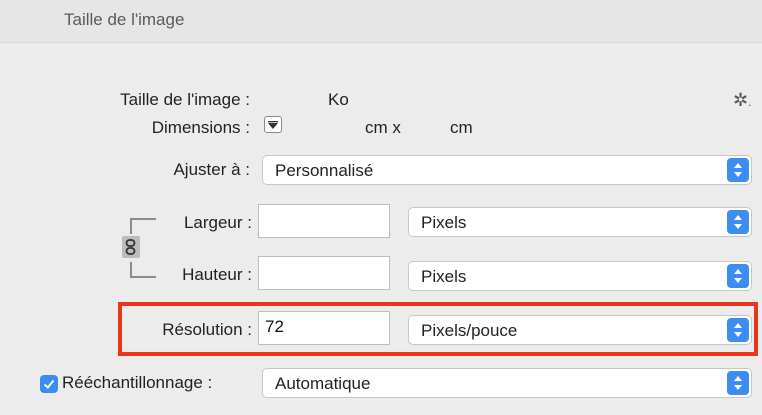 This screenshot has width=762, height=415. I want to click on image-size-unit: Ko, so click(338, 99).